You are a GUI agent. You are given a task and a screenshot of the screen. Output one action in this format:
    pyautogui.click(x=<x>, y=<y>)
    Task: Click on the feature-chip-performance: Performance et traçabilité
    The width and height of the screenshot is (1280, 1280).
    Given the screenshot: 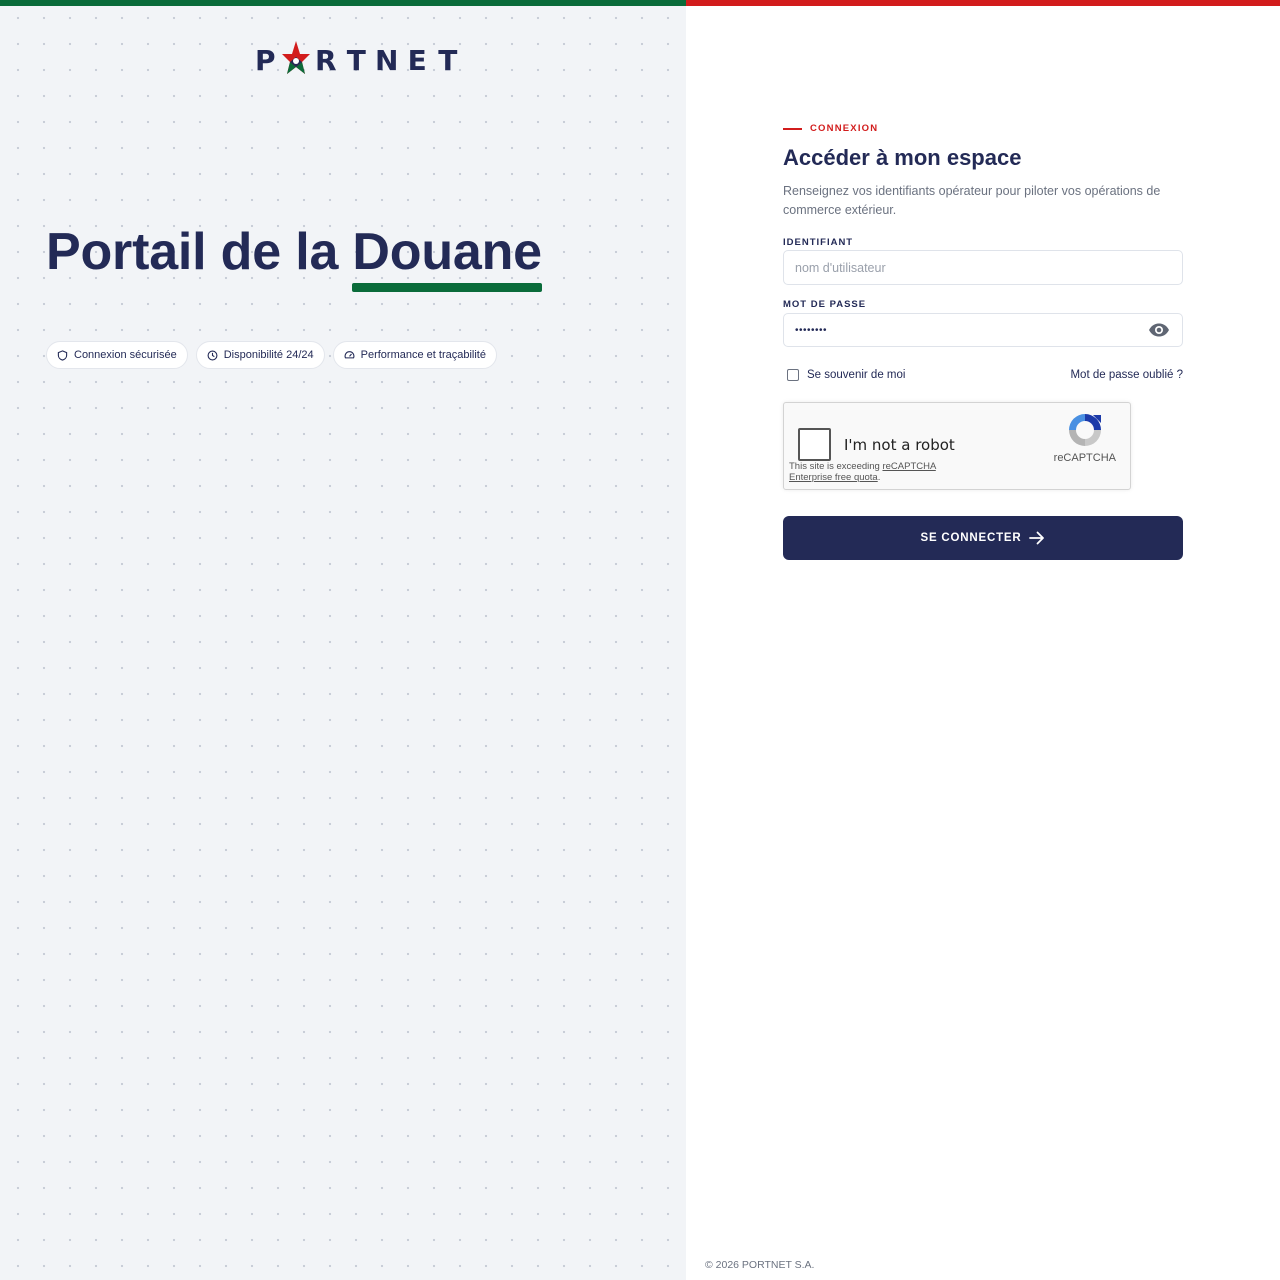 What is the action you would take?
    pyautogui.click(x=414, y=355)
    